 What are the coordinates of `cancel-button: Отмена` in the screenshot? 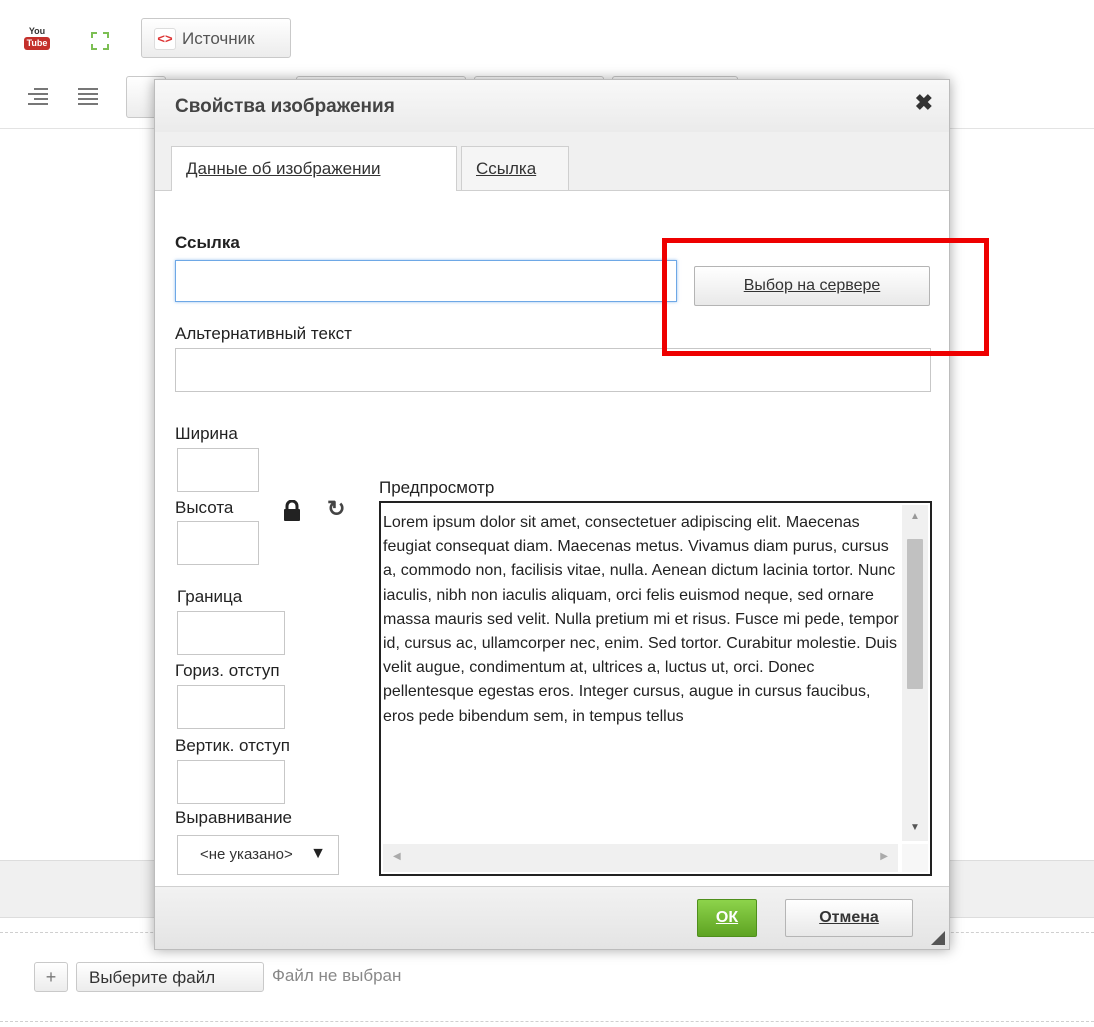 It's located at (849, 918).